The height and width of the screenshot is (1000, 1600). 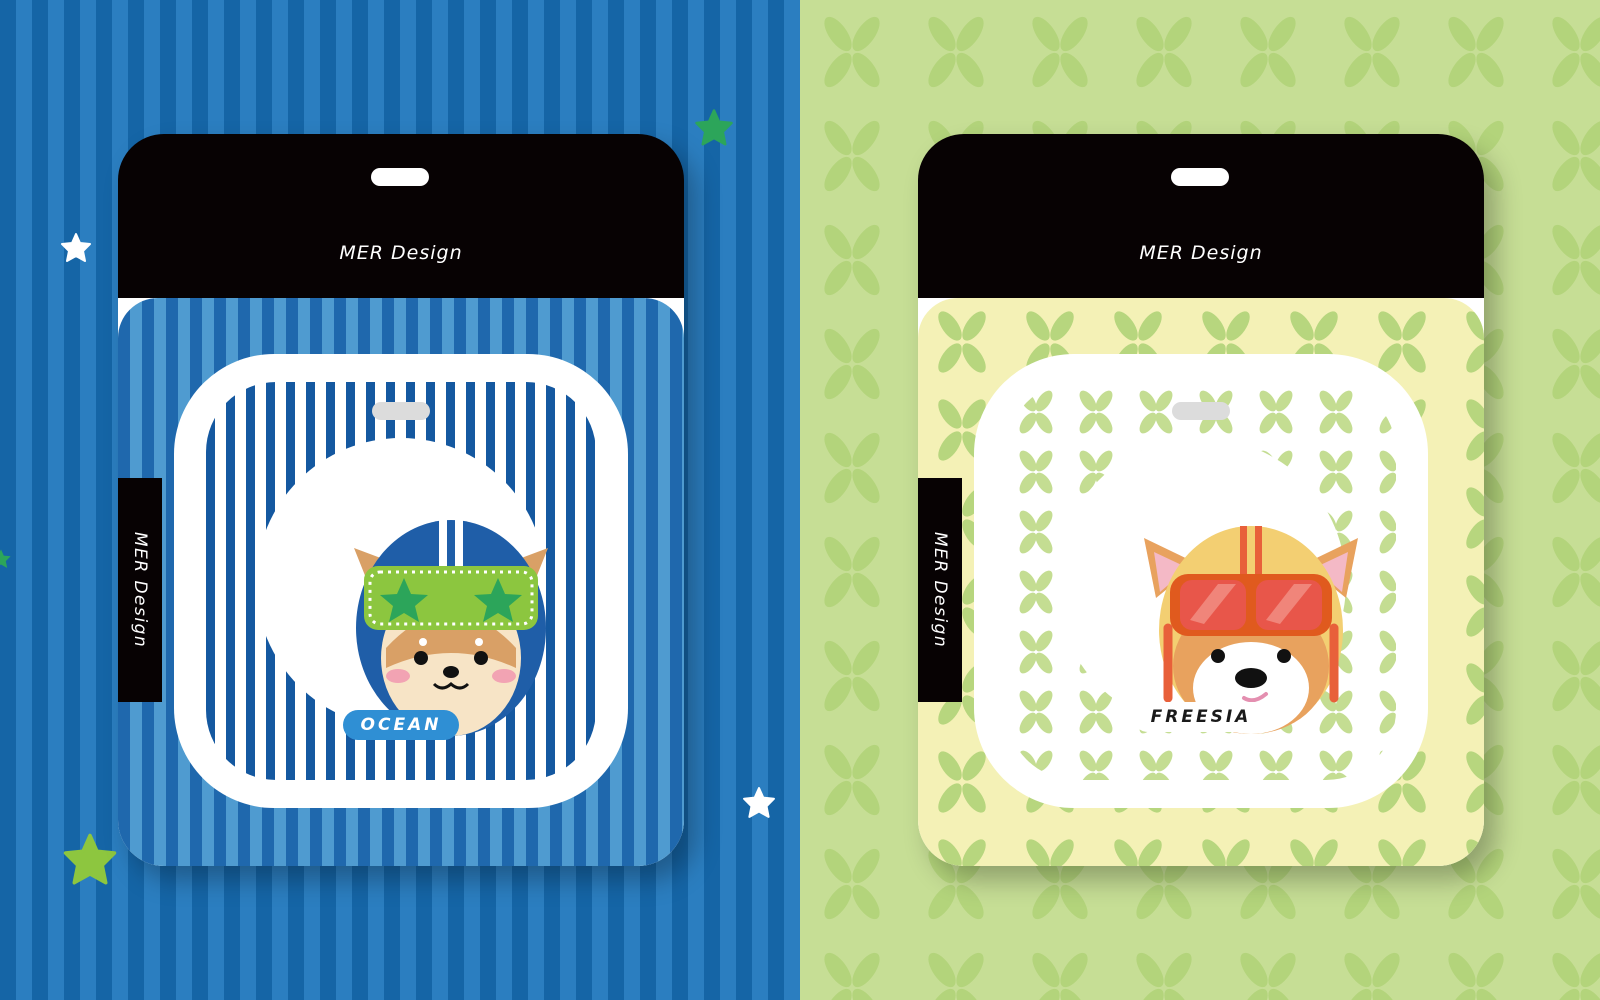 I want to click on name-tag: FREESIA, so click(x=1201, y=717).